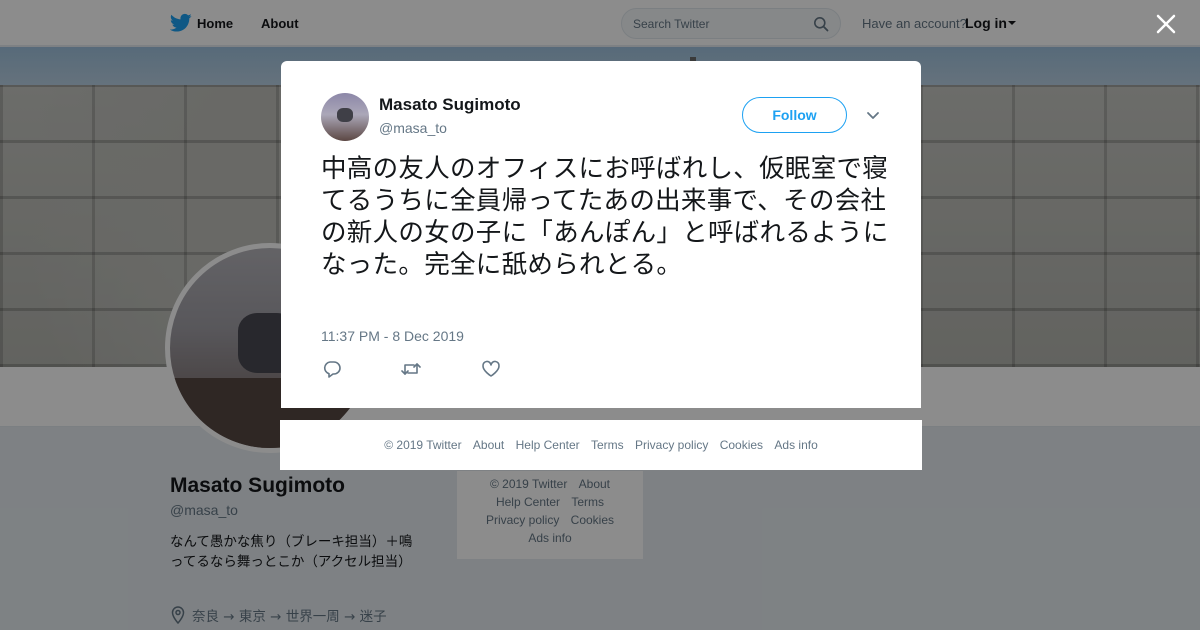 The image size is (1200, 630). What do you see at coordinates (607, 445) in the screenshot?
I see `footer-terms: Terms` at bounding box center [607, 445].